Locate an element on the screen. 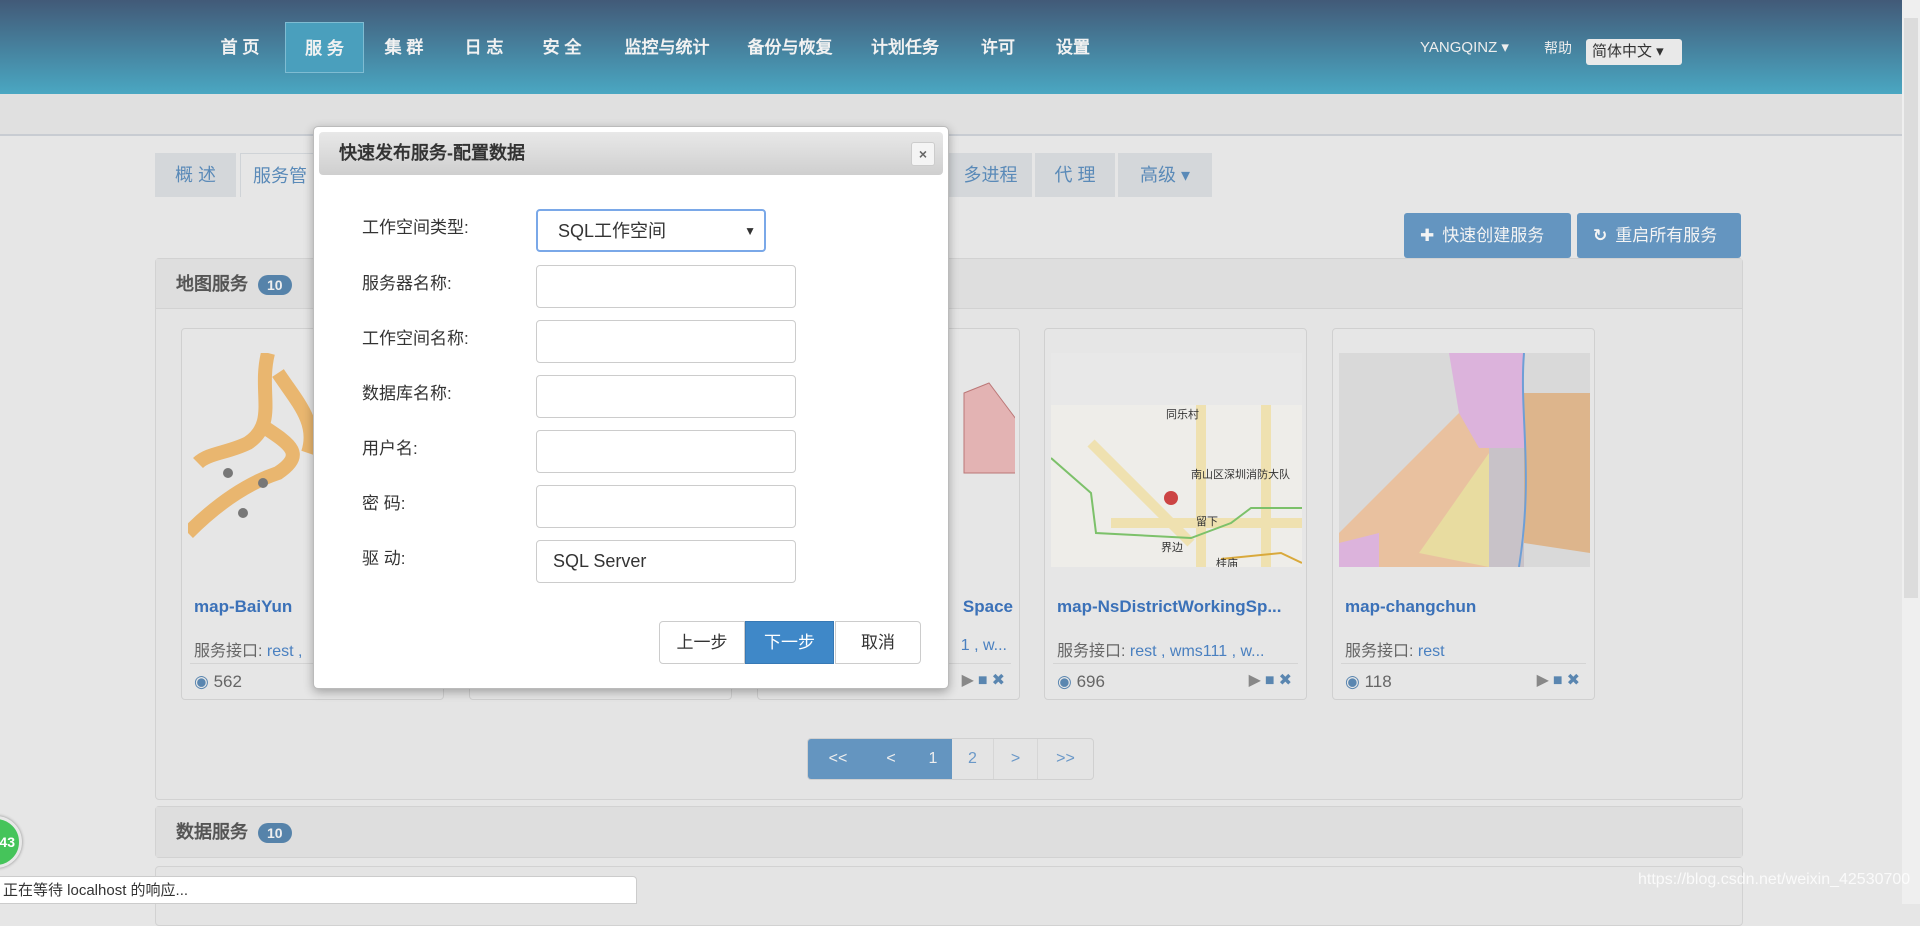 The height and width of the screenshot is (926, 1920). service-card: map-changchun 服务接口: rest ◉ 118 ▶■✖ is located at coordinates (1463, 514).